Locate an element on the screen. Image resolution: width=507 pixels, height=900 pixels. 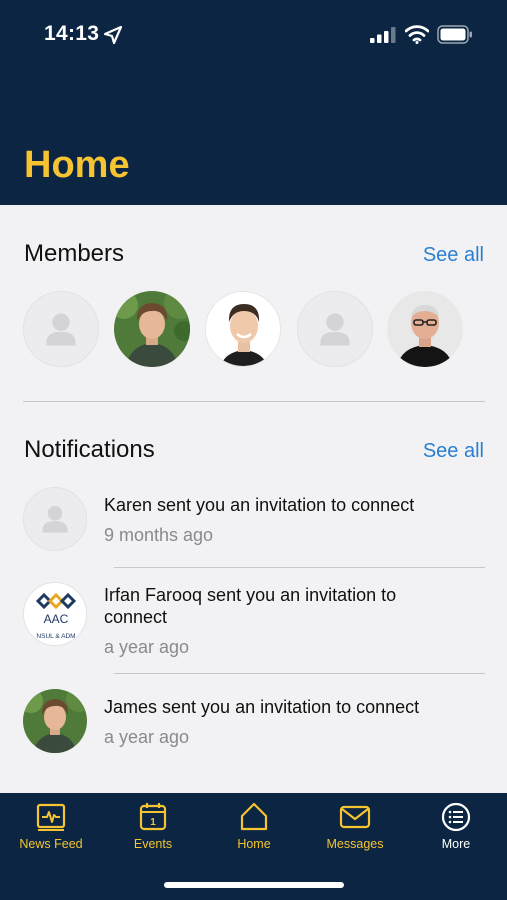
status-bar: 14:13 is located at coordinates (253, 35).